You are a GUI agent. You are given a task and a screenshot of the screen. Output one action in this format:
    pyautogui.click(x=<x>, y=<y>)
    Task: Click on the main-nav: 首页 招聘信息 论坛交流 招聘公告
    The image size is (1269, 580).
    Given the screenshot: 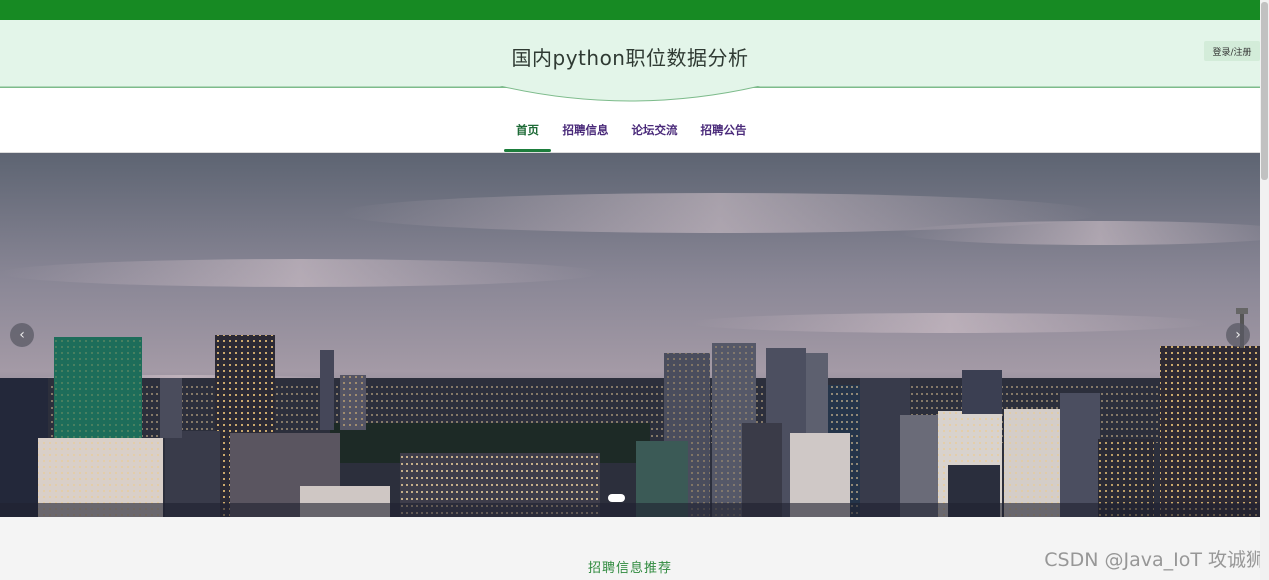 What is the action you would take?
    pyautogui.click(x=630, y=128)
    